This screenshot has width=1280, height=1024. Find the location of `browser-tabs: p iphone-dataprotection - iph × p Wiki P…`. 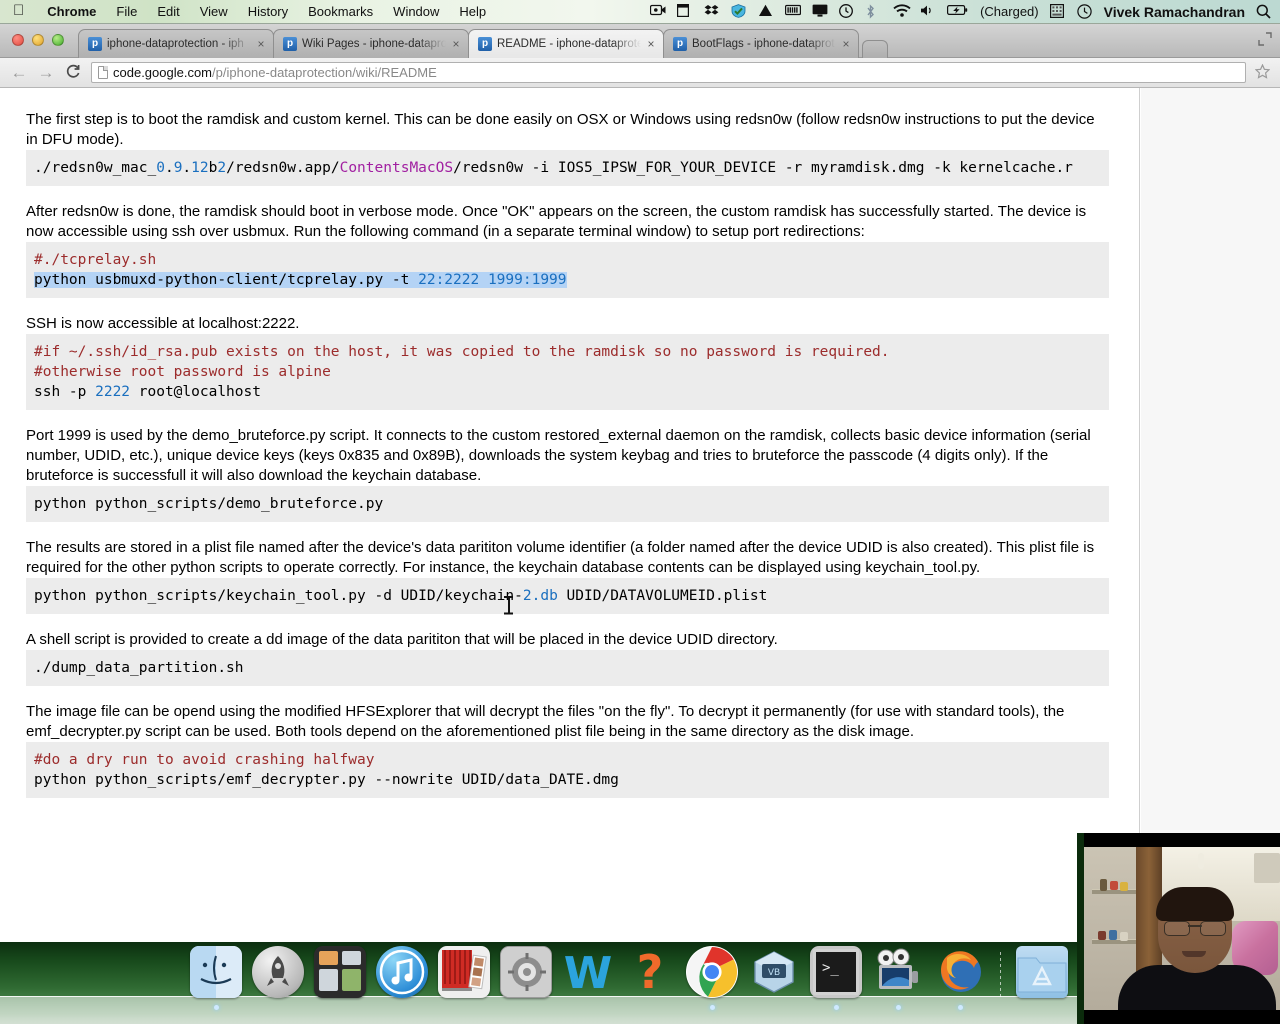

browser-tabs: p iphone-dataprotection - iph × p Wiki P… is located at coordinates (483, 43).